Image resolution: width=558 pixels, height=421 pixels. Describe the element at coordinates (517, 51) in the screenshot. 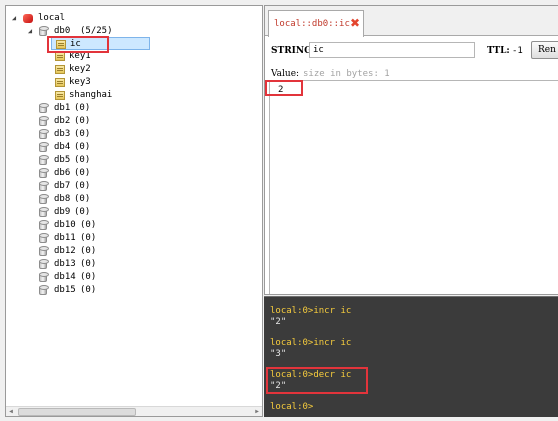

I see `ttl-value: -1` at that location.